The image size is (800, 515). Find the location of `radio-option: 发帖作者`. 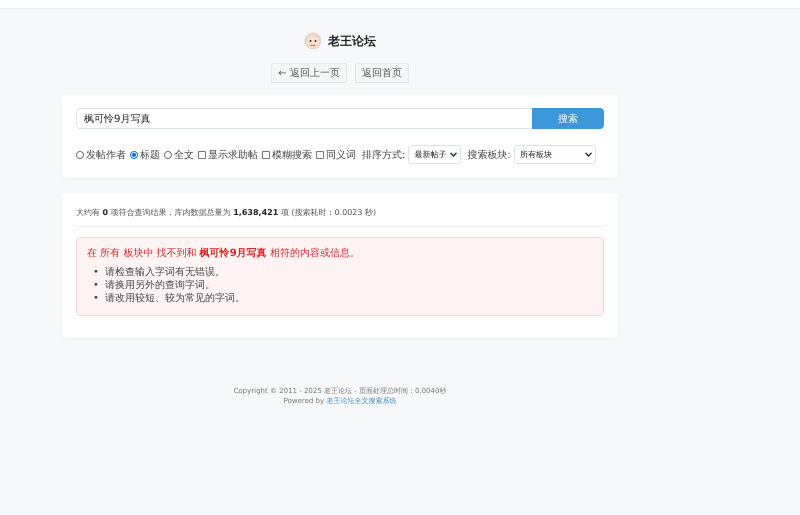

radio-option: 发帖作者 is located at coordinates (101, 155).